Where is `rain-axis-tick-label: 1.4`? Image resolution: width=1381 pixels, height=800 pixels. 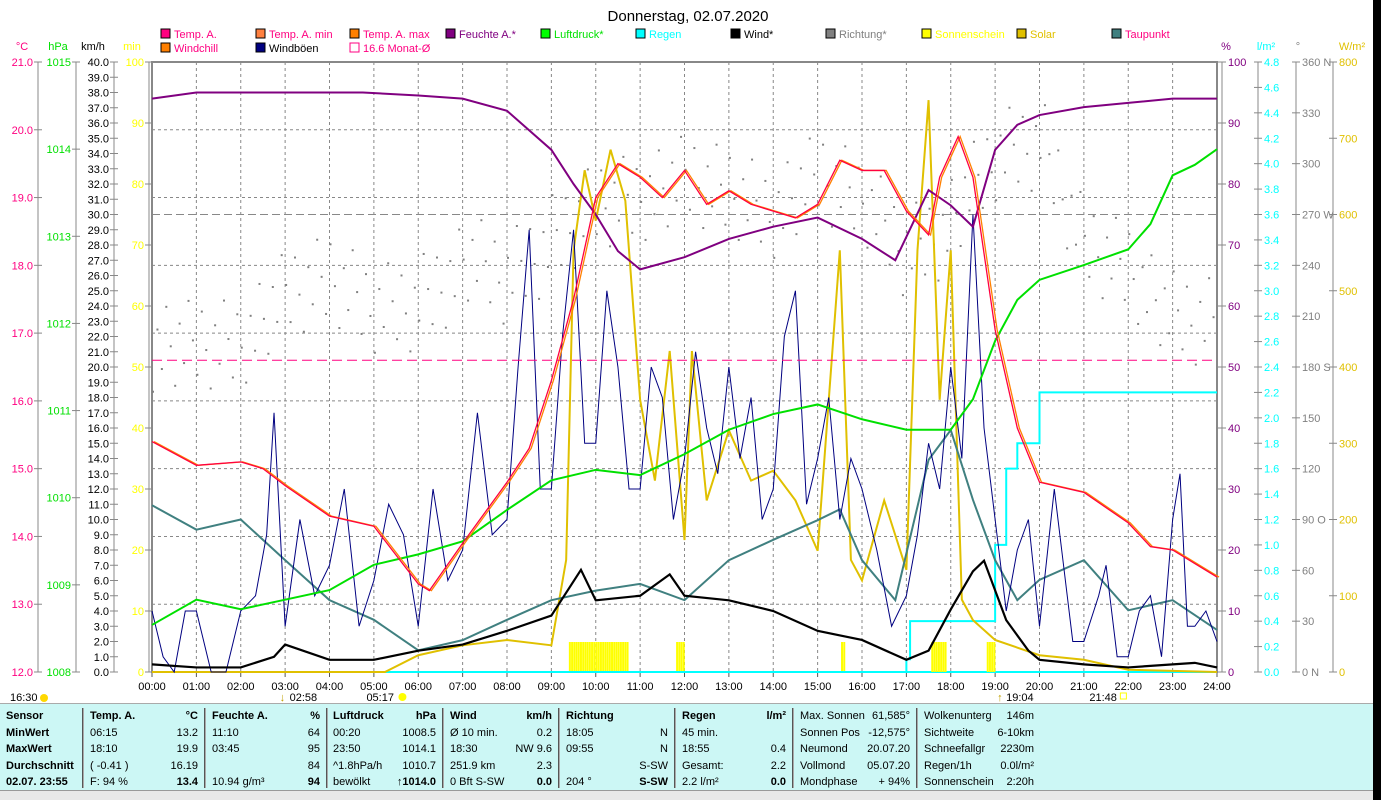 rain-axis-tick-label: 1.4 is located at coordinates (1271, 495).